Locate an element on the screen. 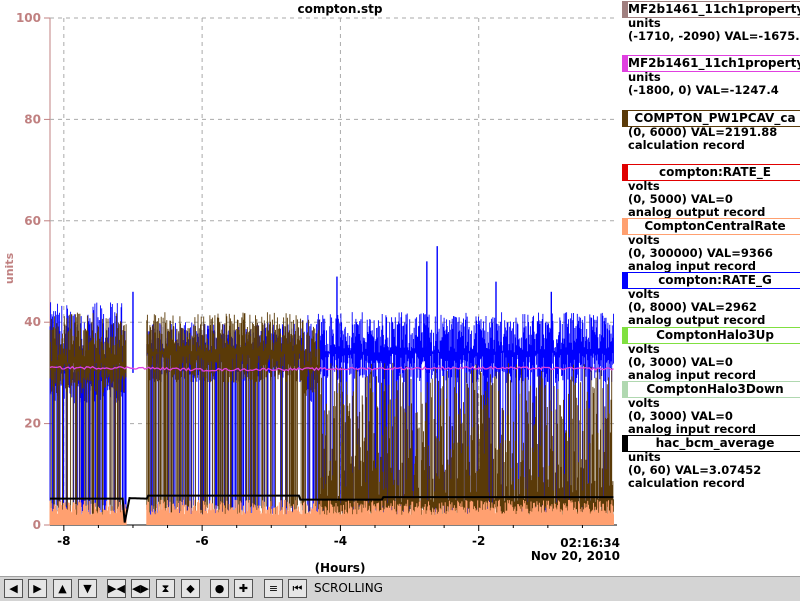 This screenshot has height=601, width=800. y-tick-label: 20 is located at coordinates (32, 424).